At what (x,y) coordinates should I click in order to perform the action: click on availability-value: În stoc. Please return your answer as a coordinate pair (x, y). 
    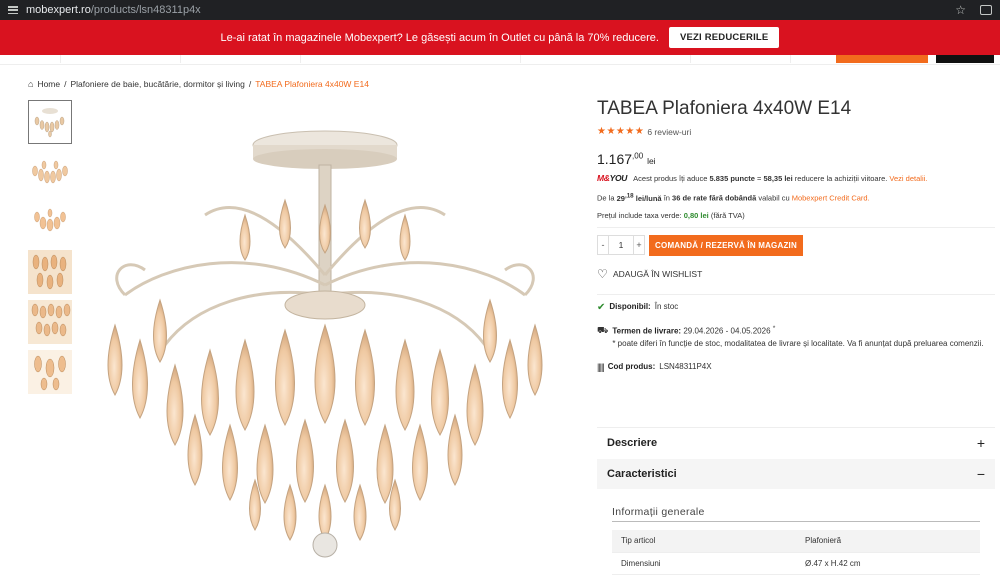
    Looking at the image, I should click on (666, 306).